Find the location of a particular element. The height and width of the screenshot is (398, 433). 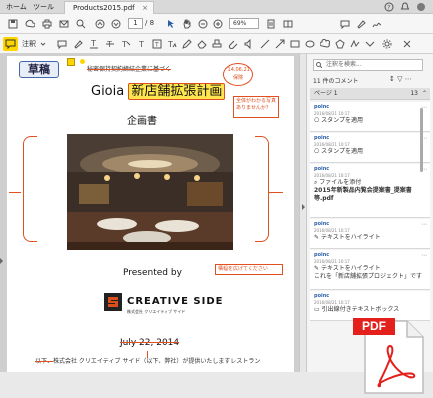

zoom-select: 69% is located at coordinates (244, 23).